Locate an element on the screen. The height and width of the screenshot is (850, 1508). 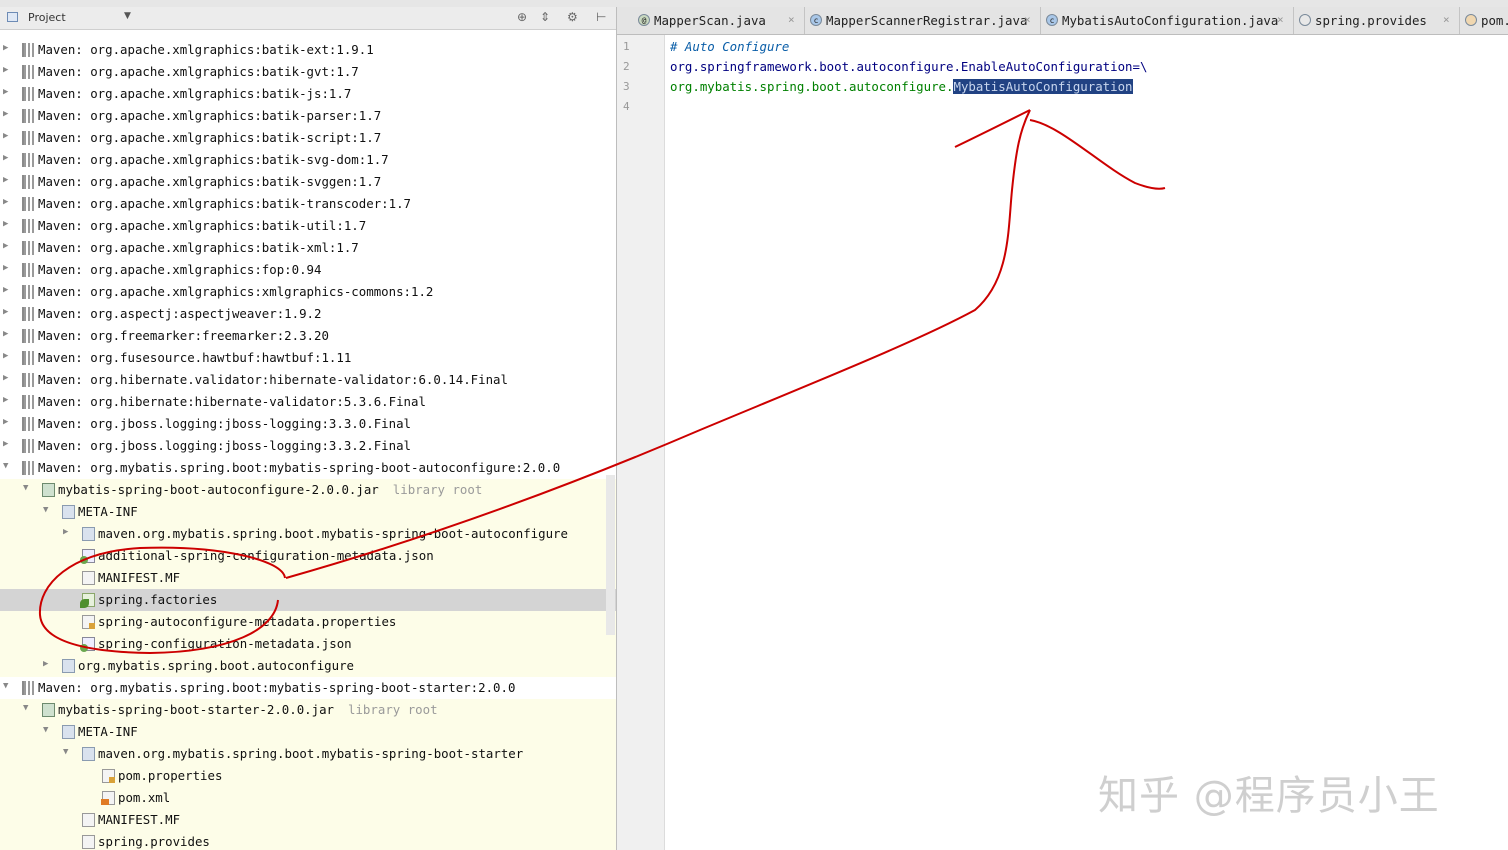
tab-mybatisautoconfiguration-java: c MybatisAutoConfiguration.java × is located at coordinates (1167, 20).